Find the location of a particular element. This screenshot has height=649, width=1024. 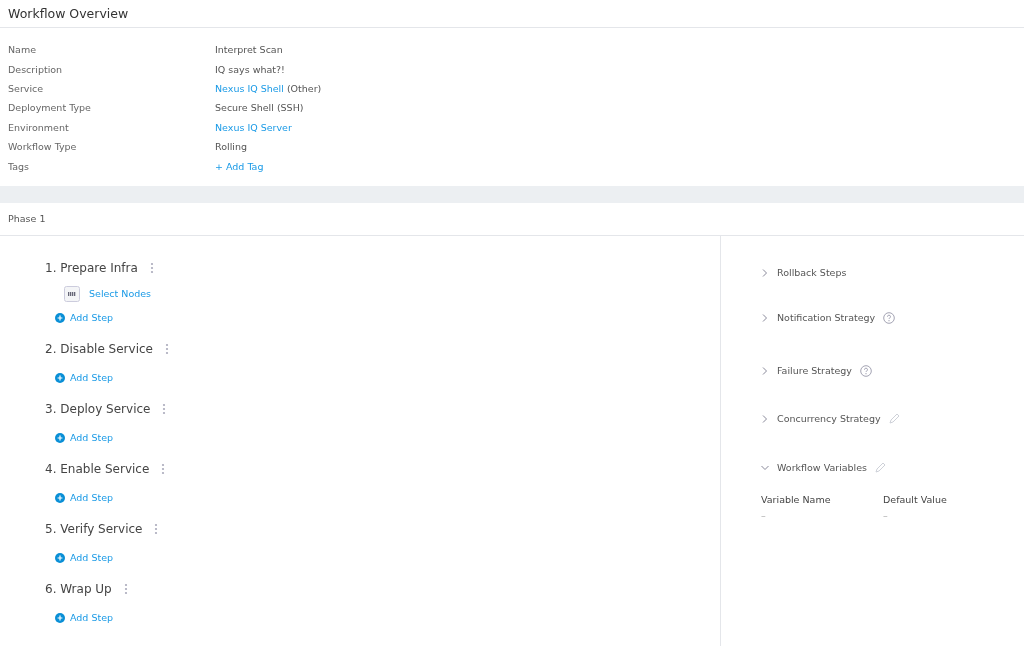

section-title: Notification Strategy is located at coordinates (826, 318).